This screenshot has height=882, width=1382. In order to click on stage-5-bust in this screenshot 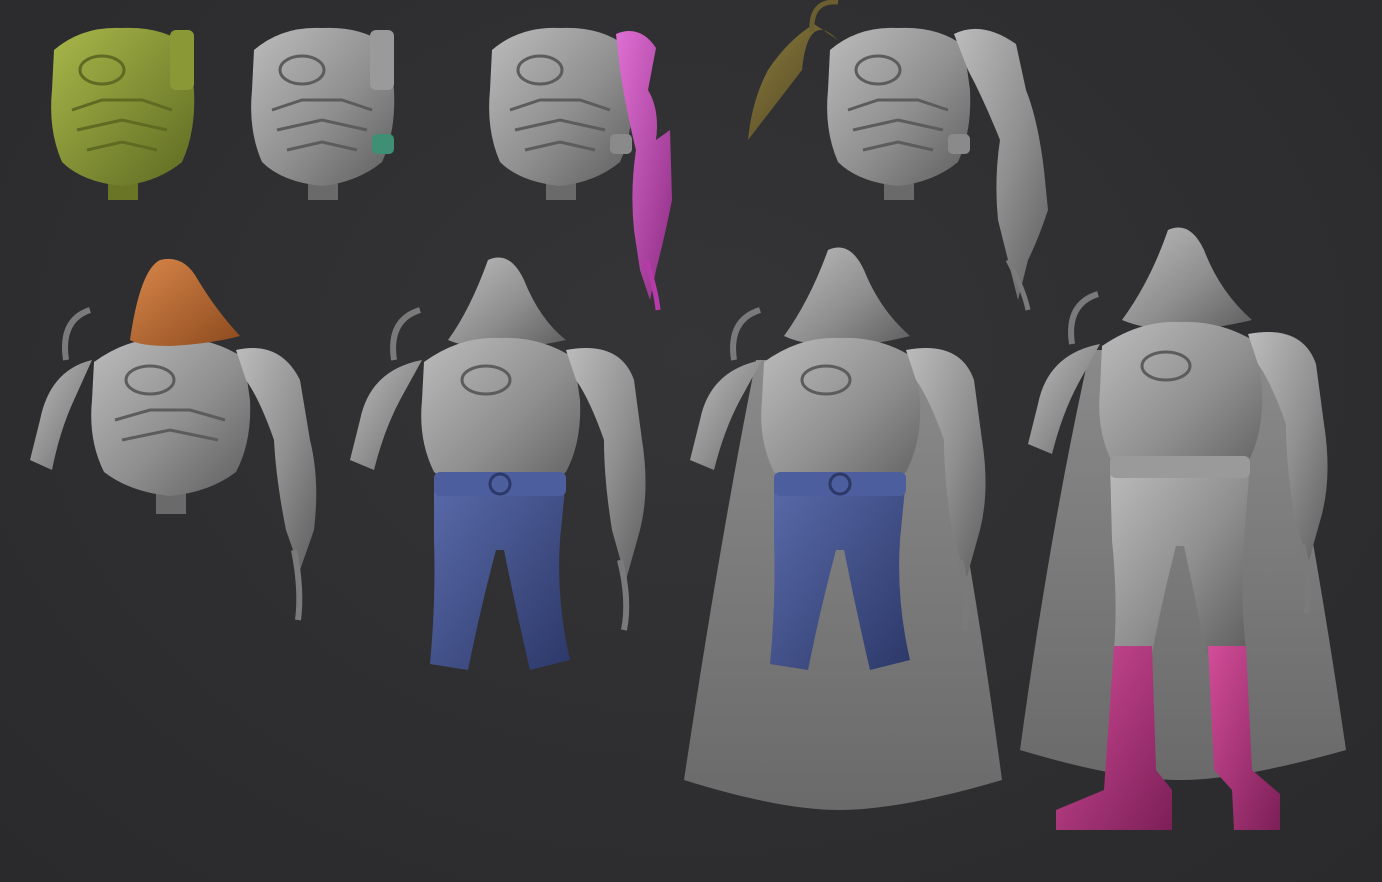, I will do `click(173, 439)`.